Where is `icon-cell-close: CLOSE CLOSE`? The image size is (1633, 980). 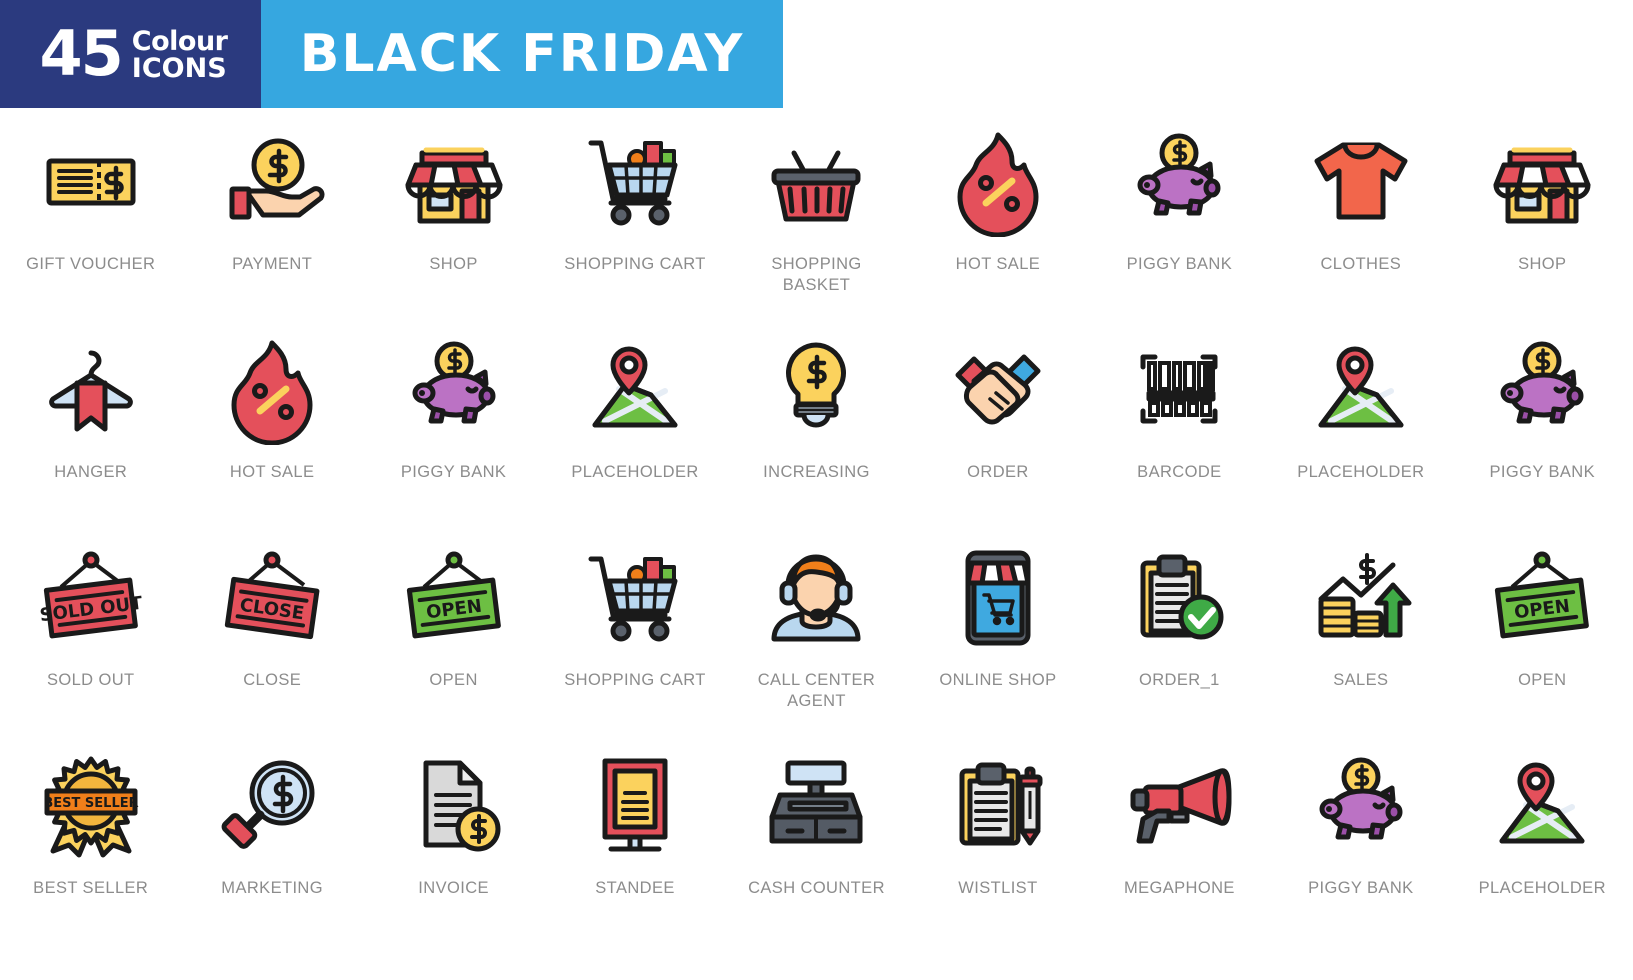
icon-cell-close: CLOSE CLOSE is located at coordinates (271, 628).